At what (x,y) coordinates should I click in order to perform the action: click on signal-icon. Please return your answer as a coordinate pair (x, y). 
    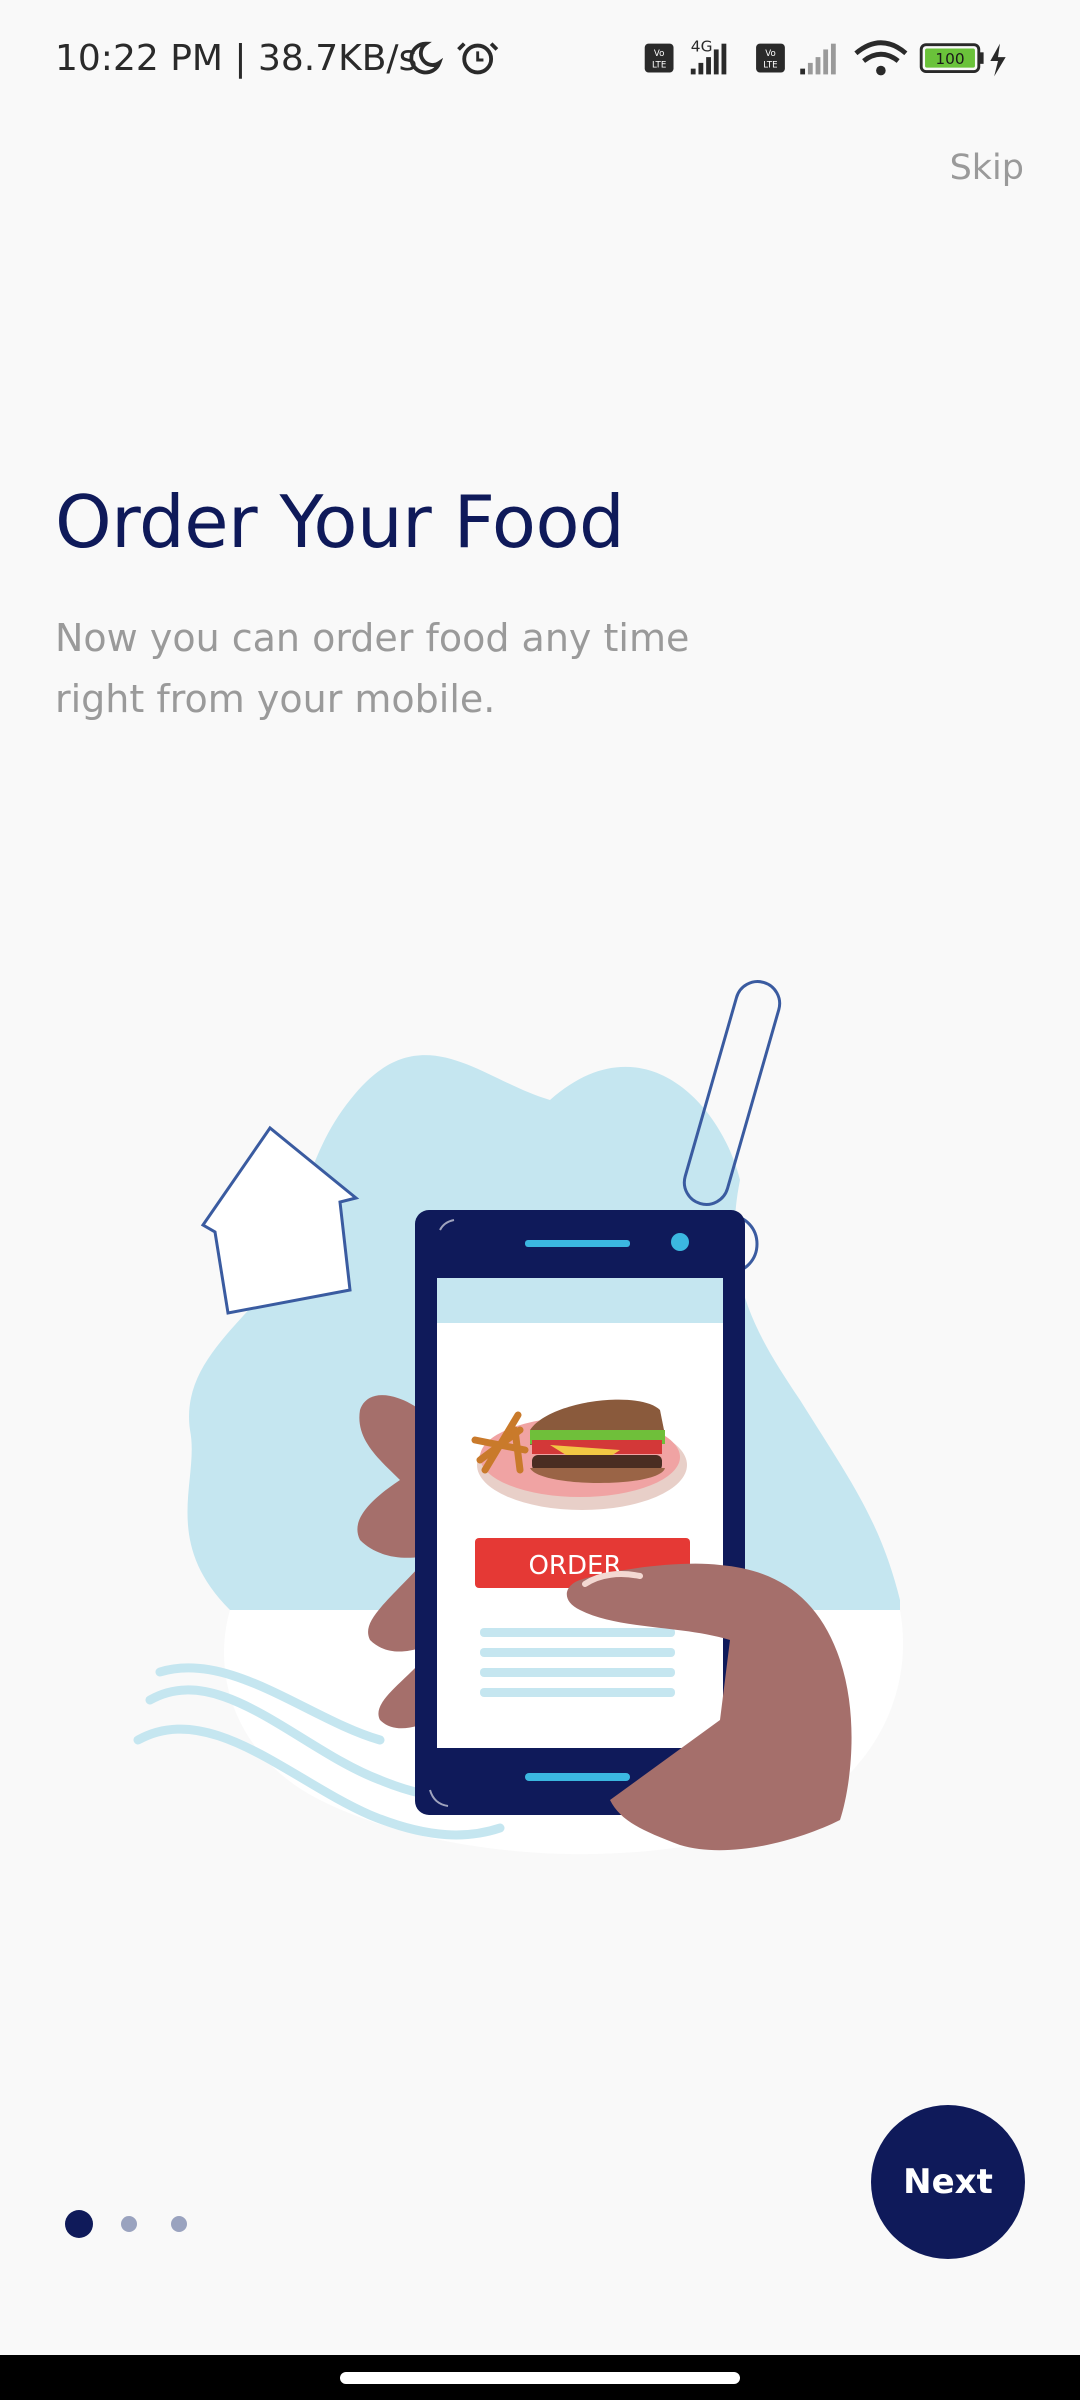
    Looking at the image, I should click on (818, 59).